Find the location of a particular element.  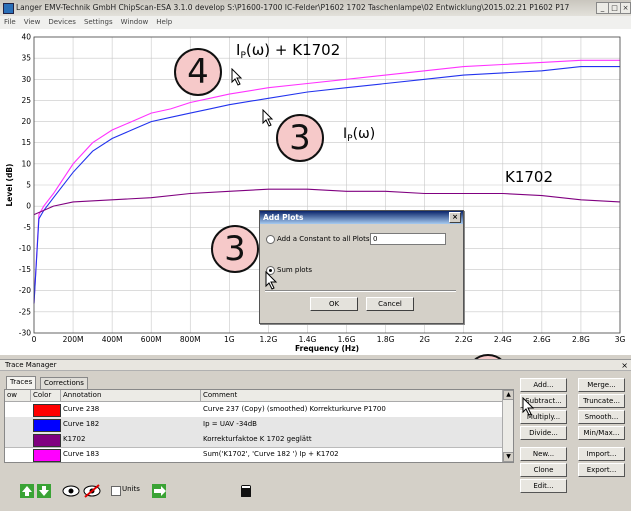

units-checkbox is located at coordinates (116, 491).